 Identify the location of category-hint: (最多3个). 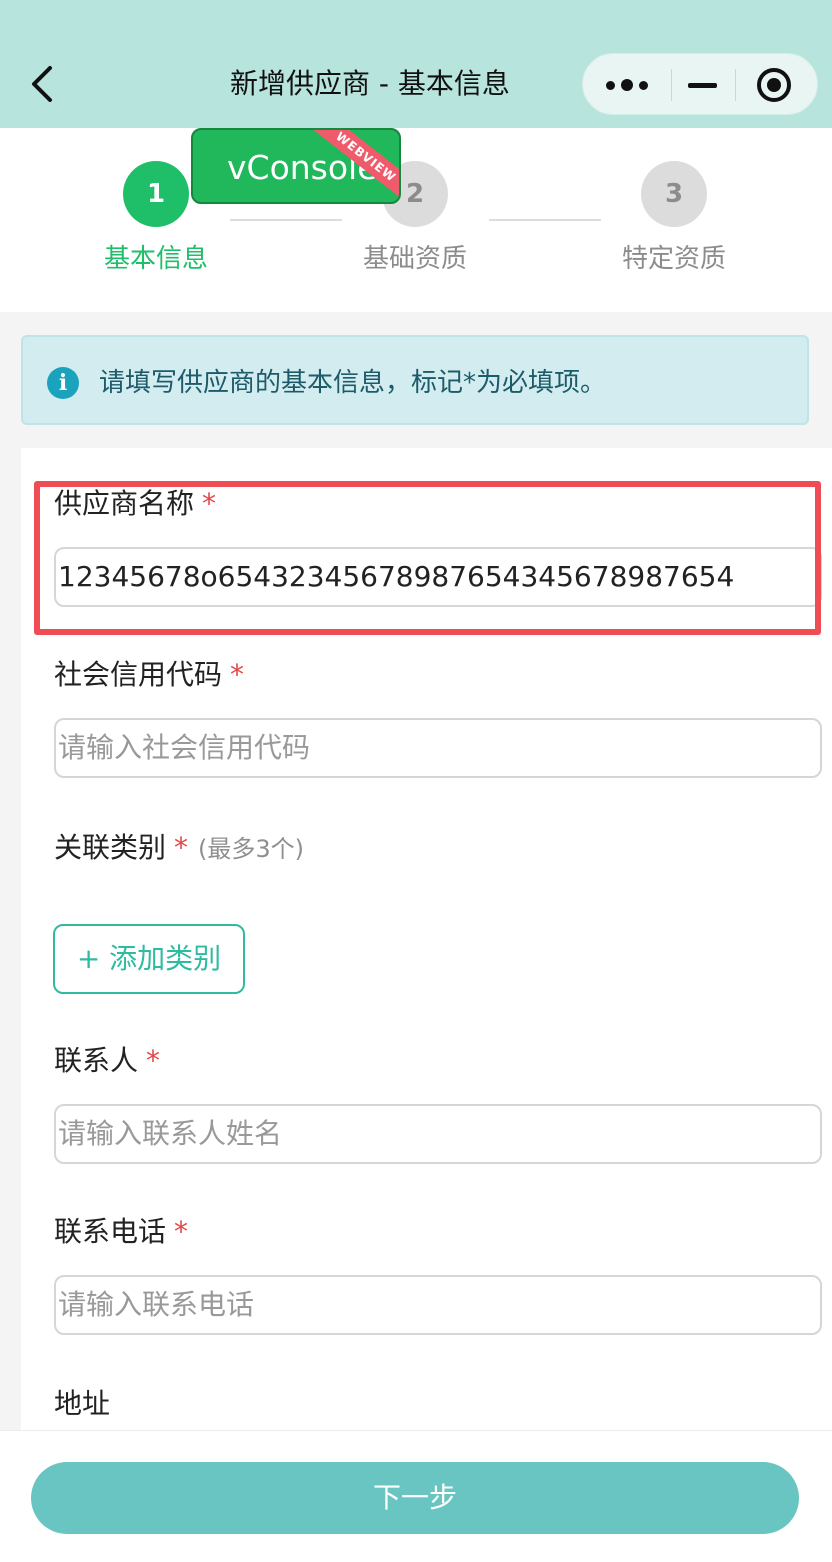
(251, 849).